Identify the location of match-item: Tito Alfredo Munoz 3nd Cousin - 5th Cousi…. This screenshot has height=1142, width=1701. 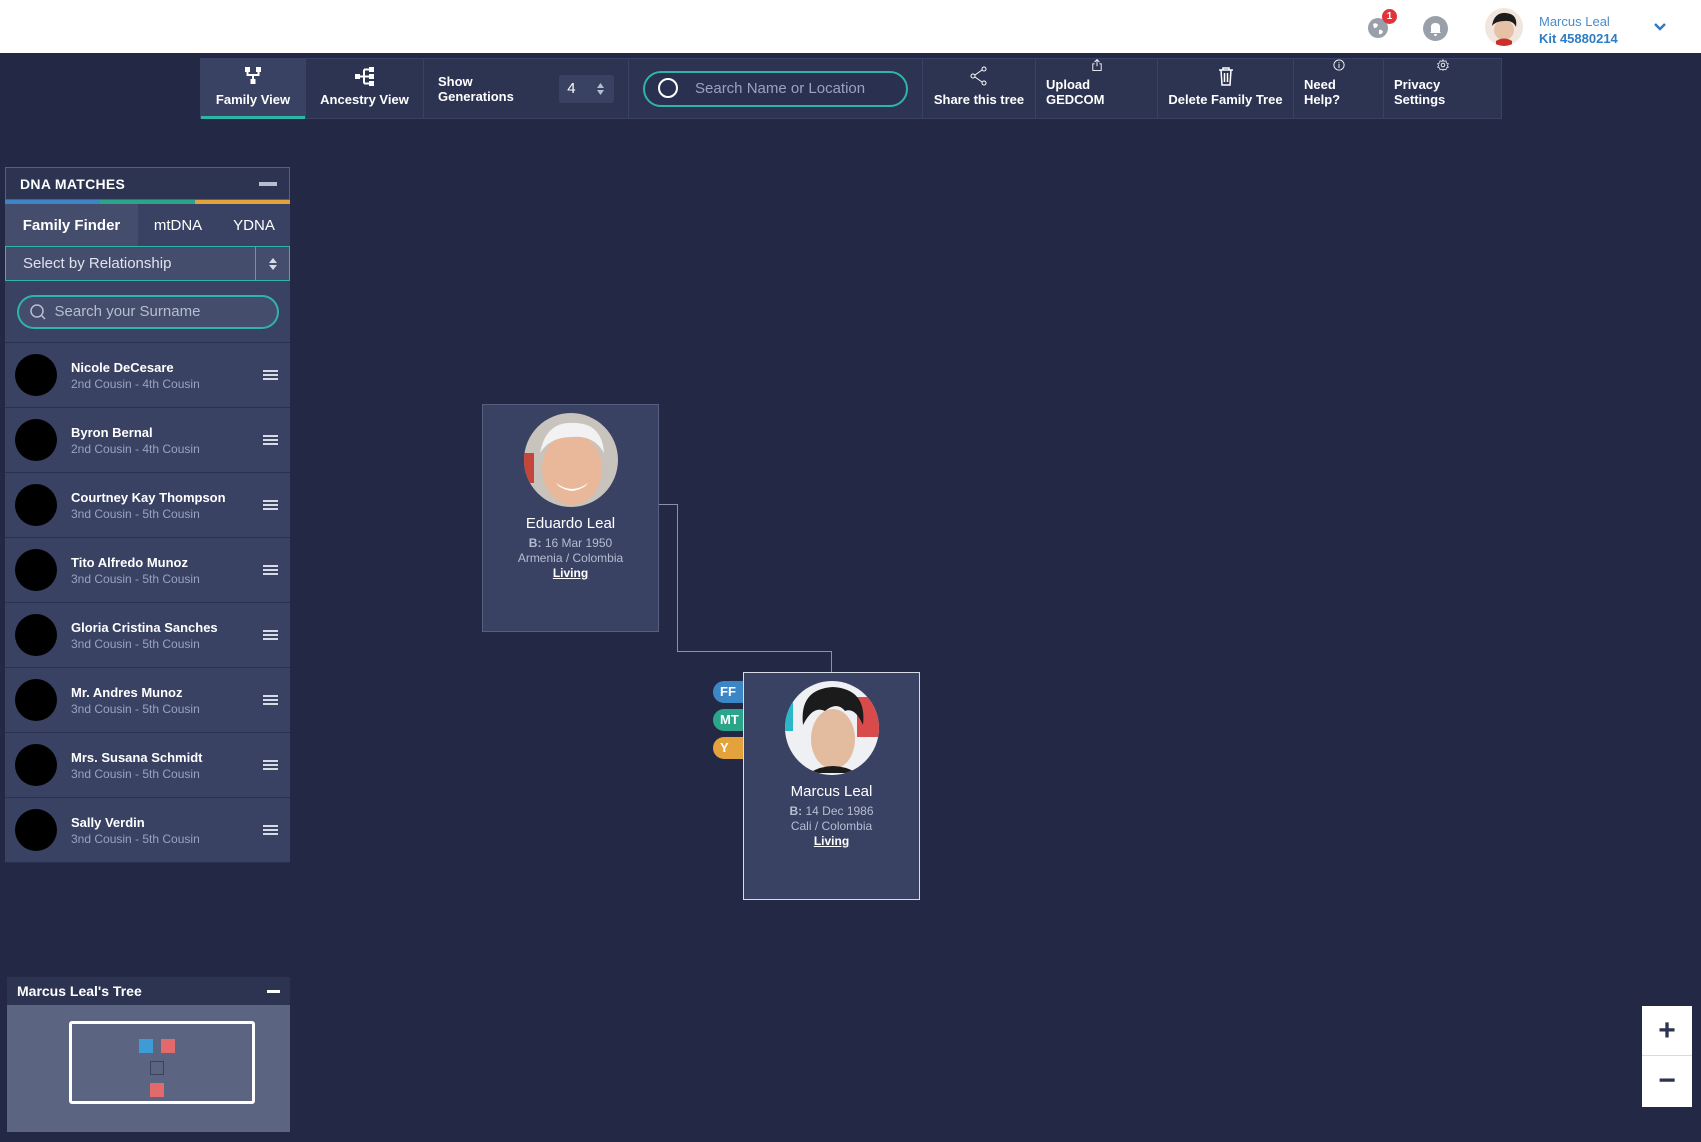
(147, 570).